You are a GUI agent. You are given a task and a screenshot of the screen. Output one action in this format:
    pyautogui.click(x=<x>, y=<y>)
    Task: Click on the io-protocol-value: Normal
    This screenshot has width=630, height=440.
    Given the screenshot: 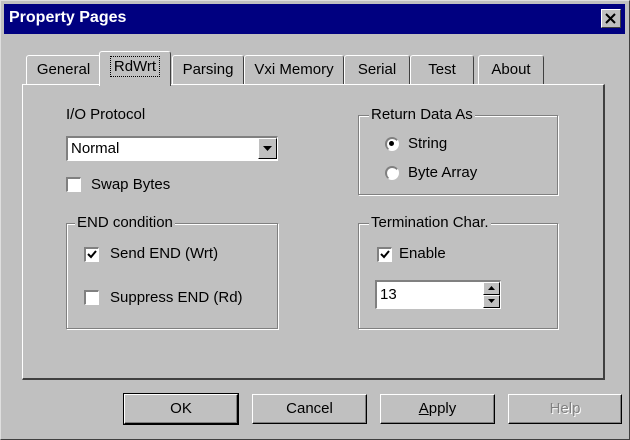 What is the action you would take?
    pyautogui.click(x=95, y=148)
    